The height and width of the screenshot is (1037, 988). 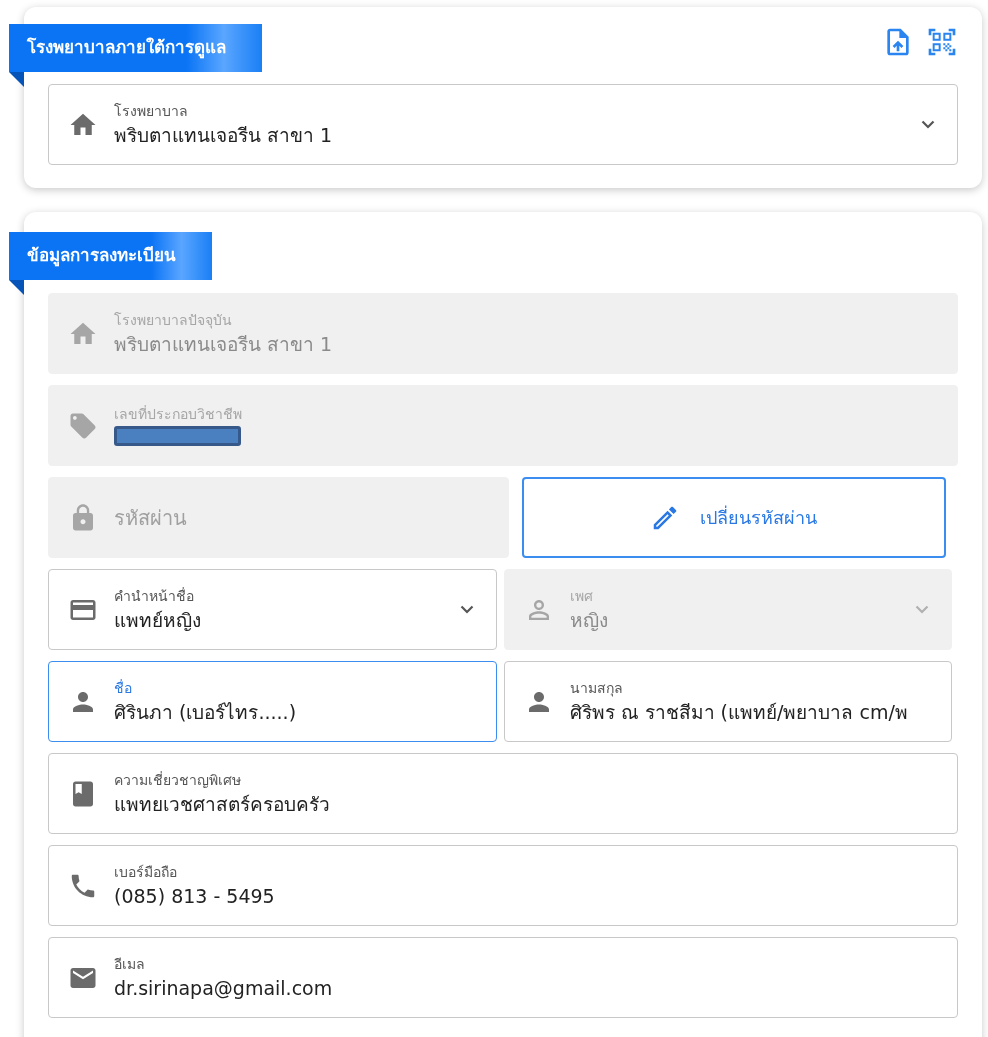 What do you see at coordinates (195, 896) in the screenshot?
I see `field-value: (085) 813 - 5495` at bounding box center [195, 896].